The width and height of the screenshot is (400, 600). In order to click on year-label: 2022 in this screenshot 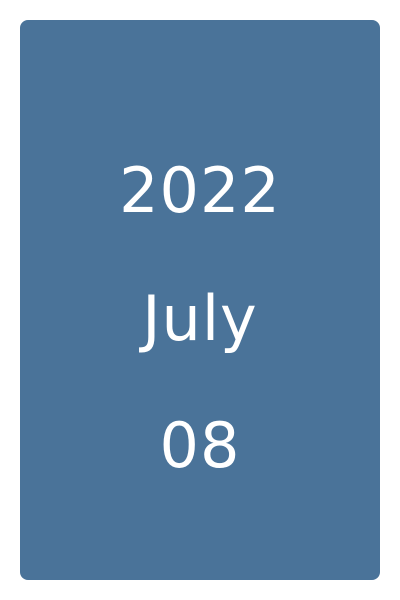, I will do `click(200, 190)`.